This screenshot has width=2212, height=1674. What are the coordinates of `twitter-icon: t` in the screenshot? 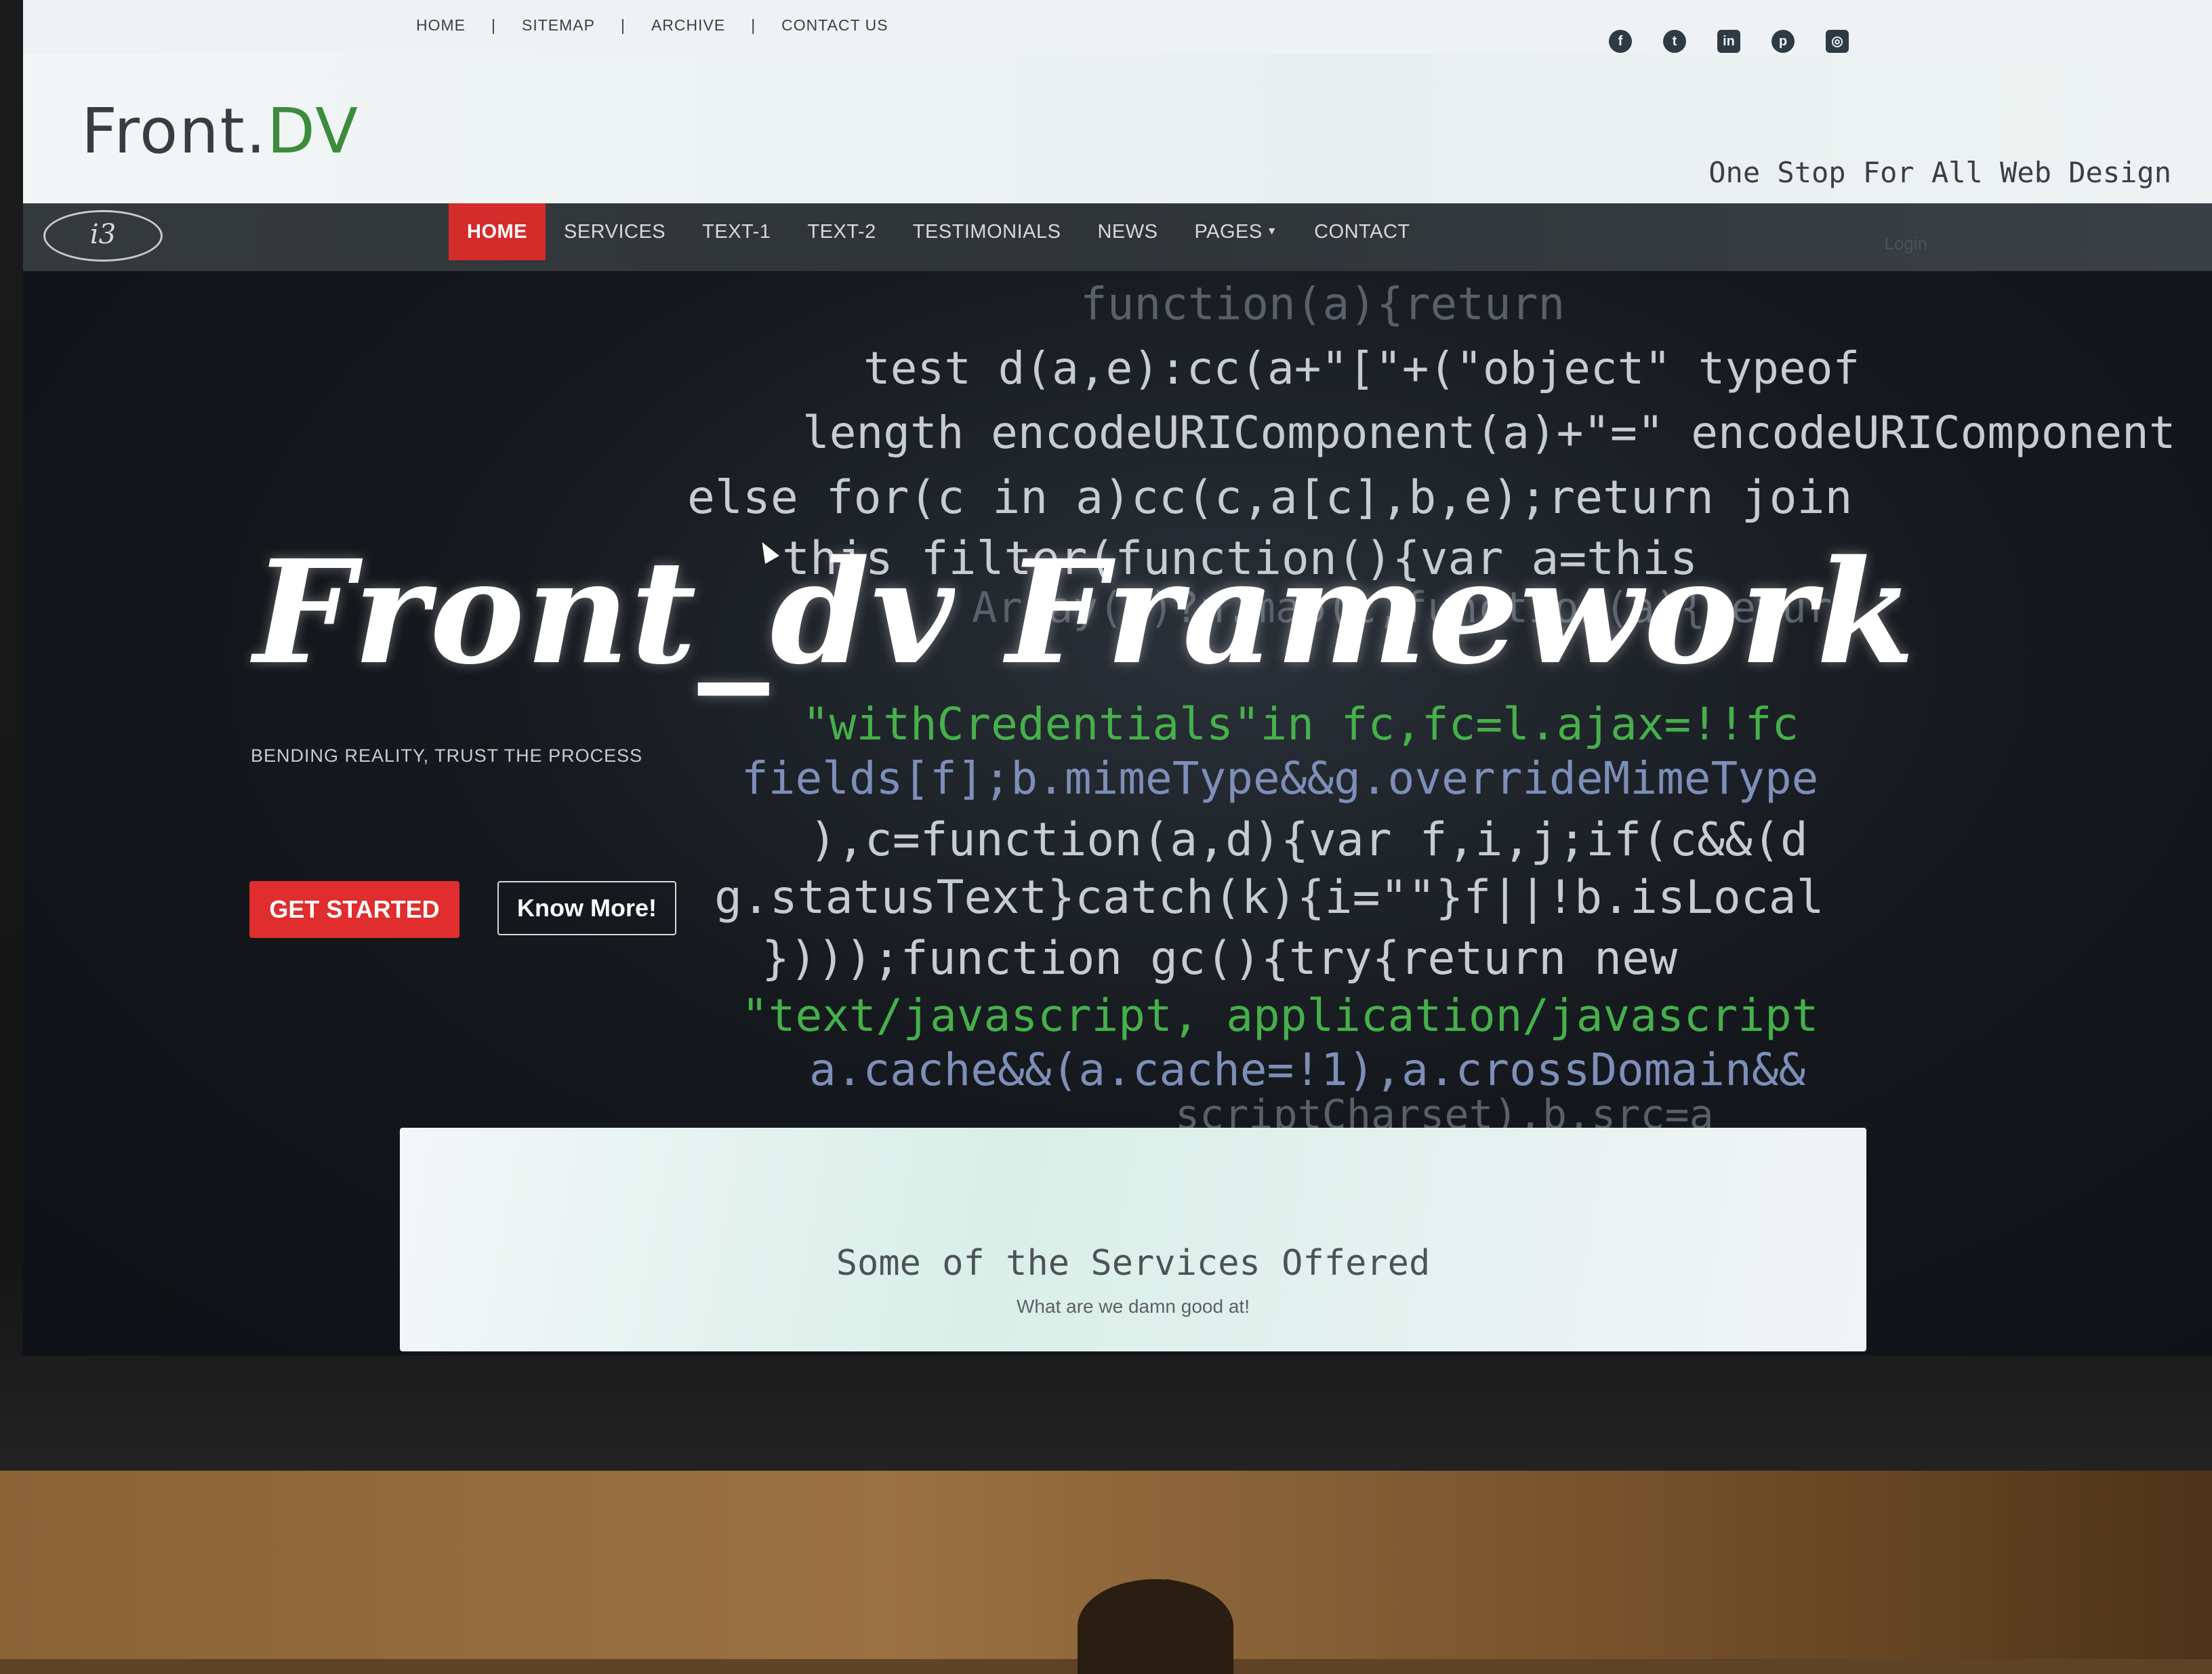 It's located at (1674, 41).